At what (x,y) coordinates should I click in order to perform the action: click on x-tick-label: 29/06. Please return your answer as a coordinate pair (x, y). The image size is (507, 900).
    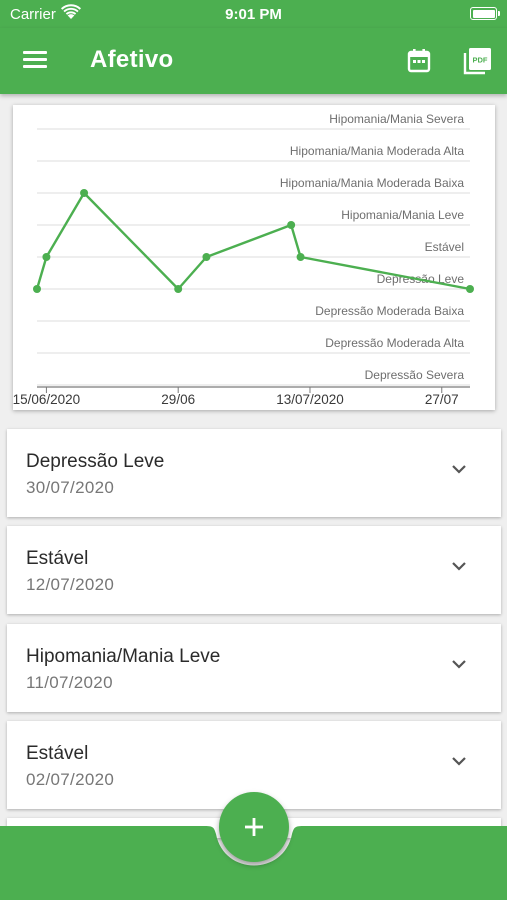
    Looking at the image, I should click on (178, 399).